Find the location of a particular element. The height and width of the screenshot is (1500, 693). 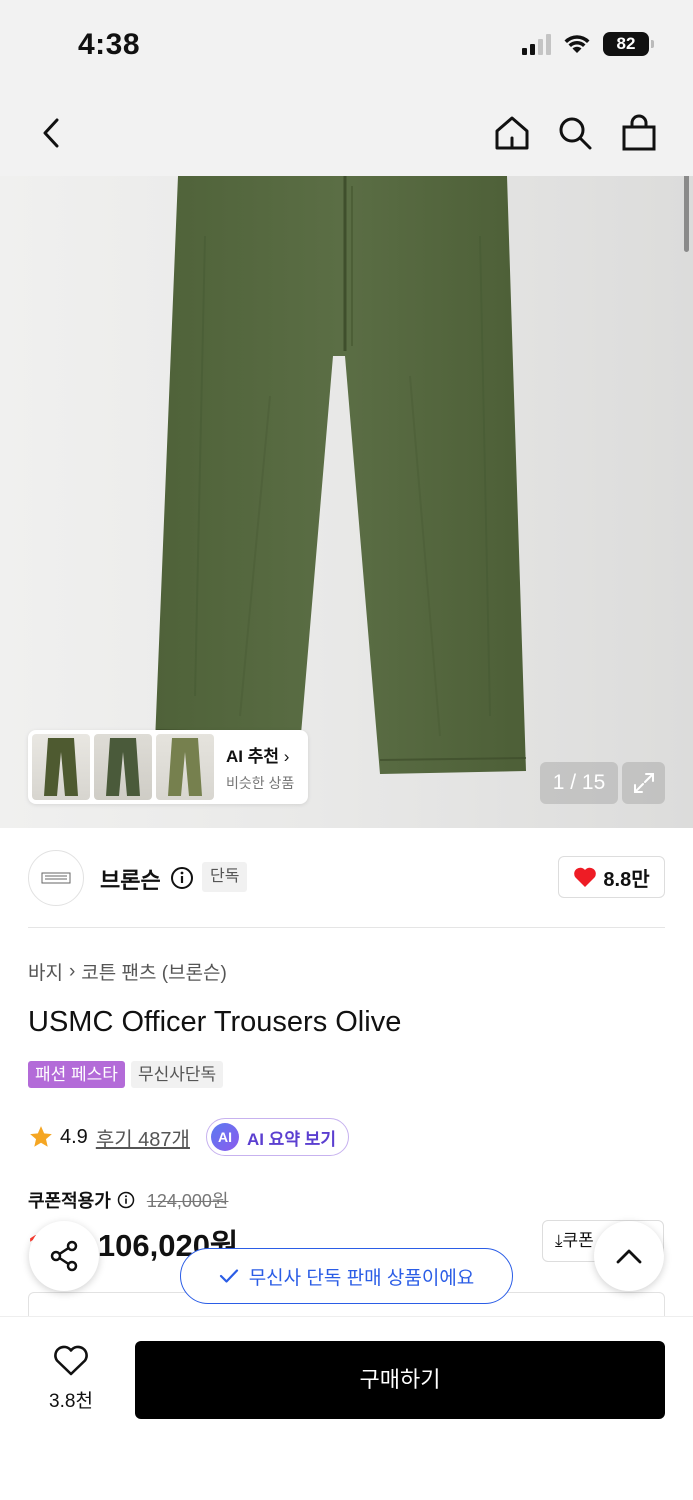

expand-button is located at coordinates (643, 783).